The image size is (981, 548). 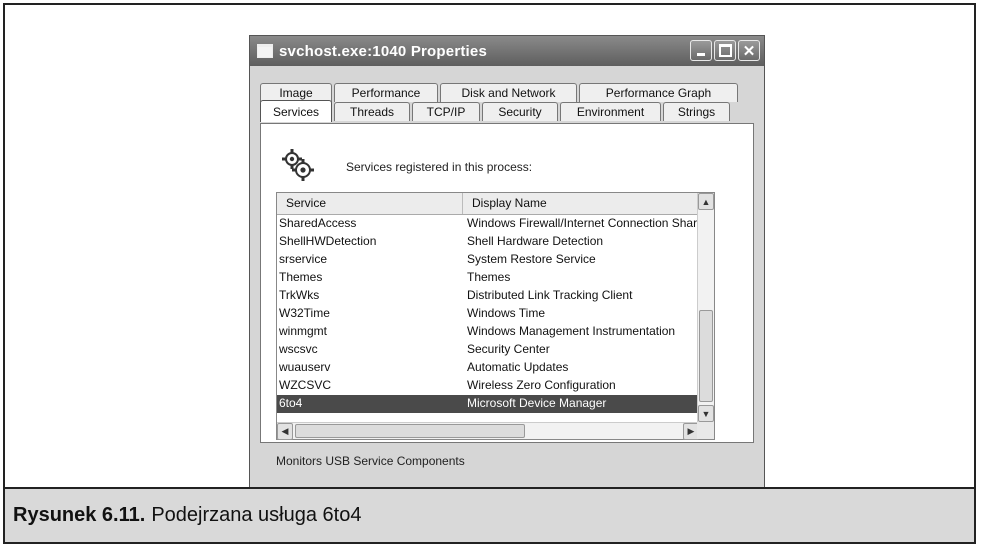 What do you see at coordinates (370, 203) in the screenshot?
I see `column-service: Service` at bounding box center [370, 203].